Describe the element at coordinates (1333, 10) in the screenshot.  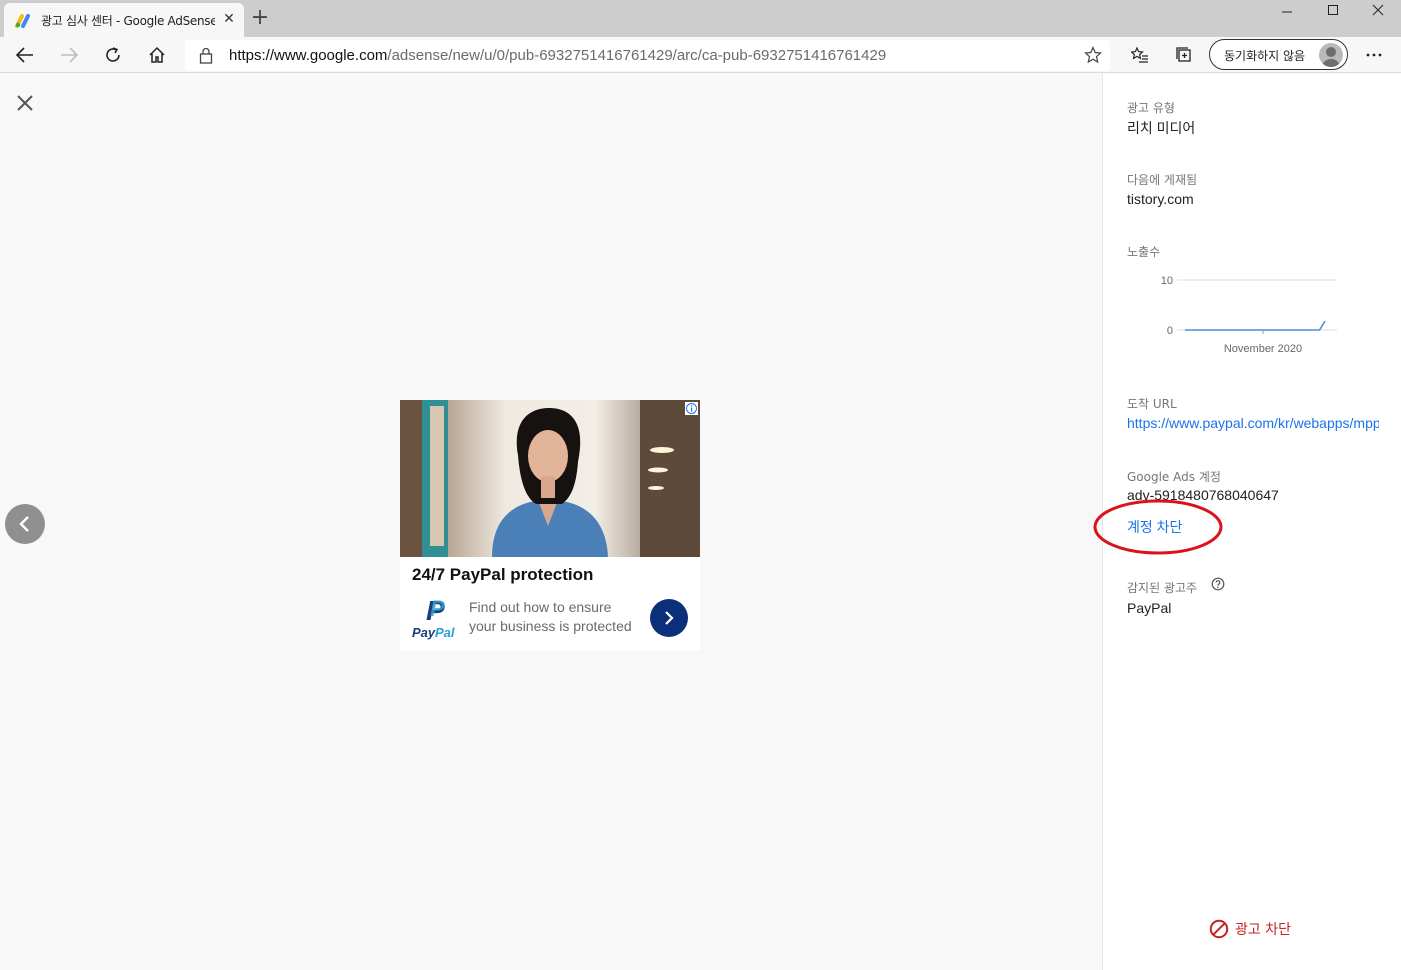
I see `maximize-icon` at that location.